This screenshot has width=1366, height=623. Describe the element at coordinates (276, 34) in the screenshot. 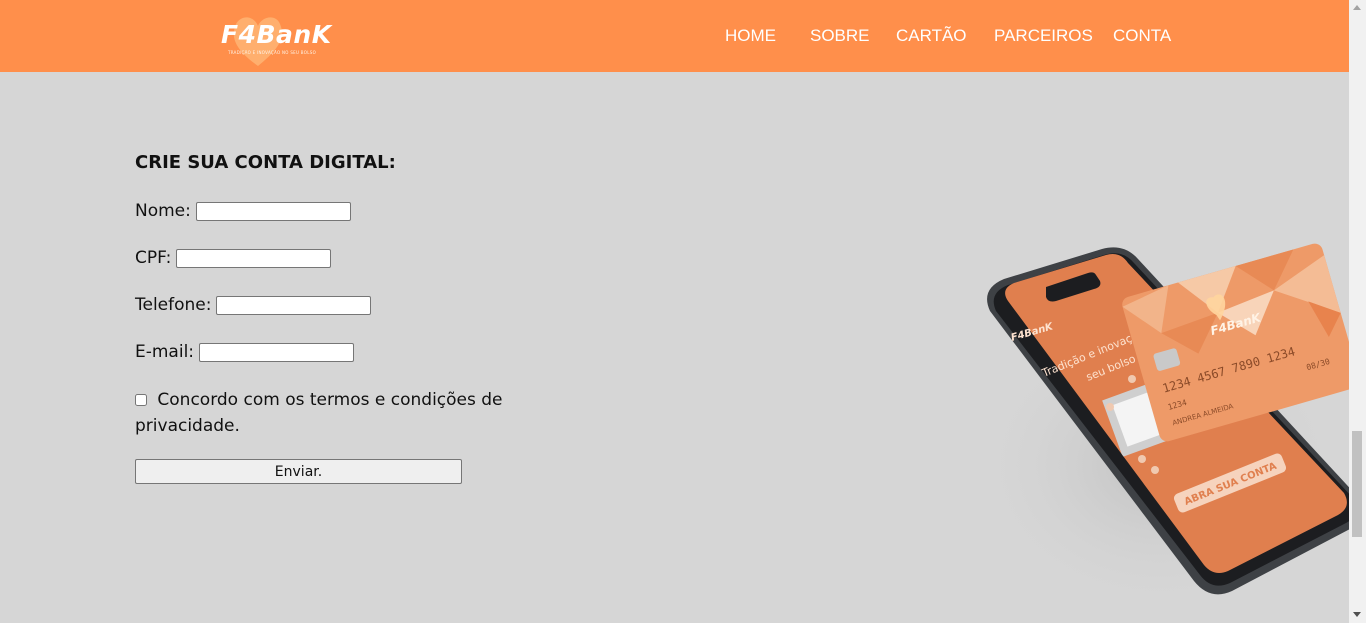

I see `logo-text: F4BanK` at that location.